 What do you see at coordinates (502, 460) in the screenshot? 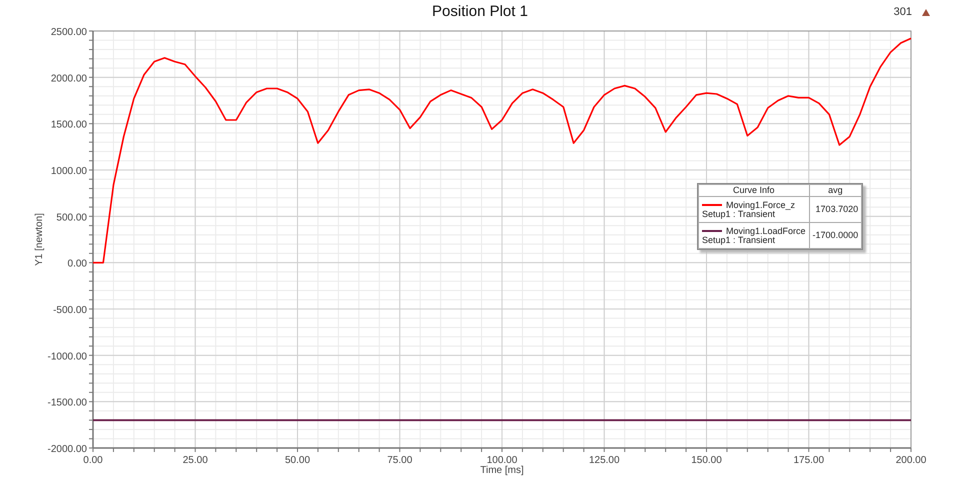
I see `x-tick-label: 100.00` at bounding box center [502, 460].